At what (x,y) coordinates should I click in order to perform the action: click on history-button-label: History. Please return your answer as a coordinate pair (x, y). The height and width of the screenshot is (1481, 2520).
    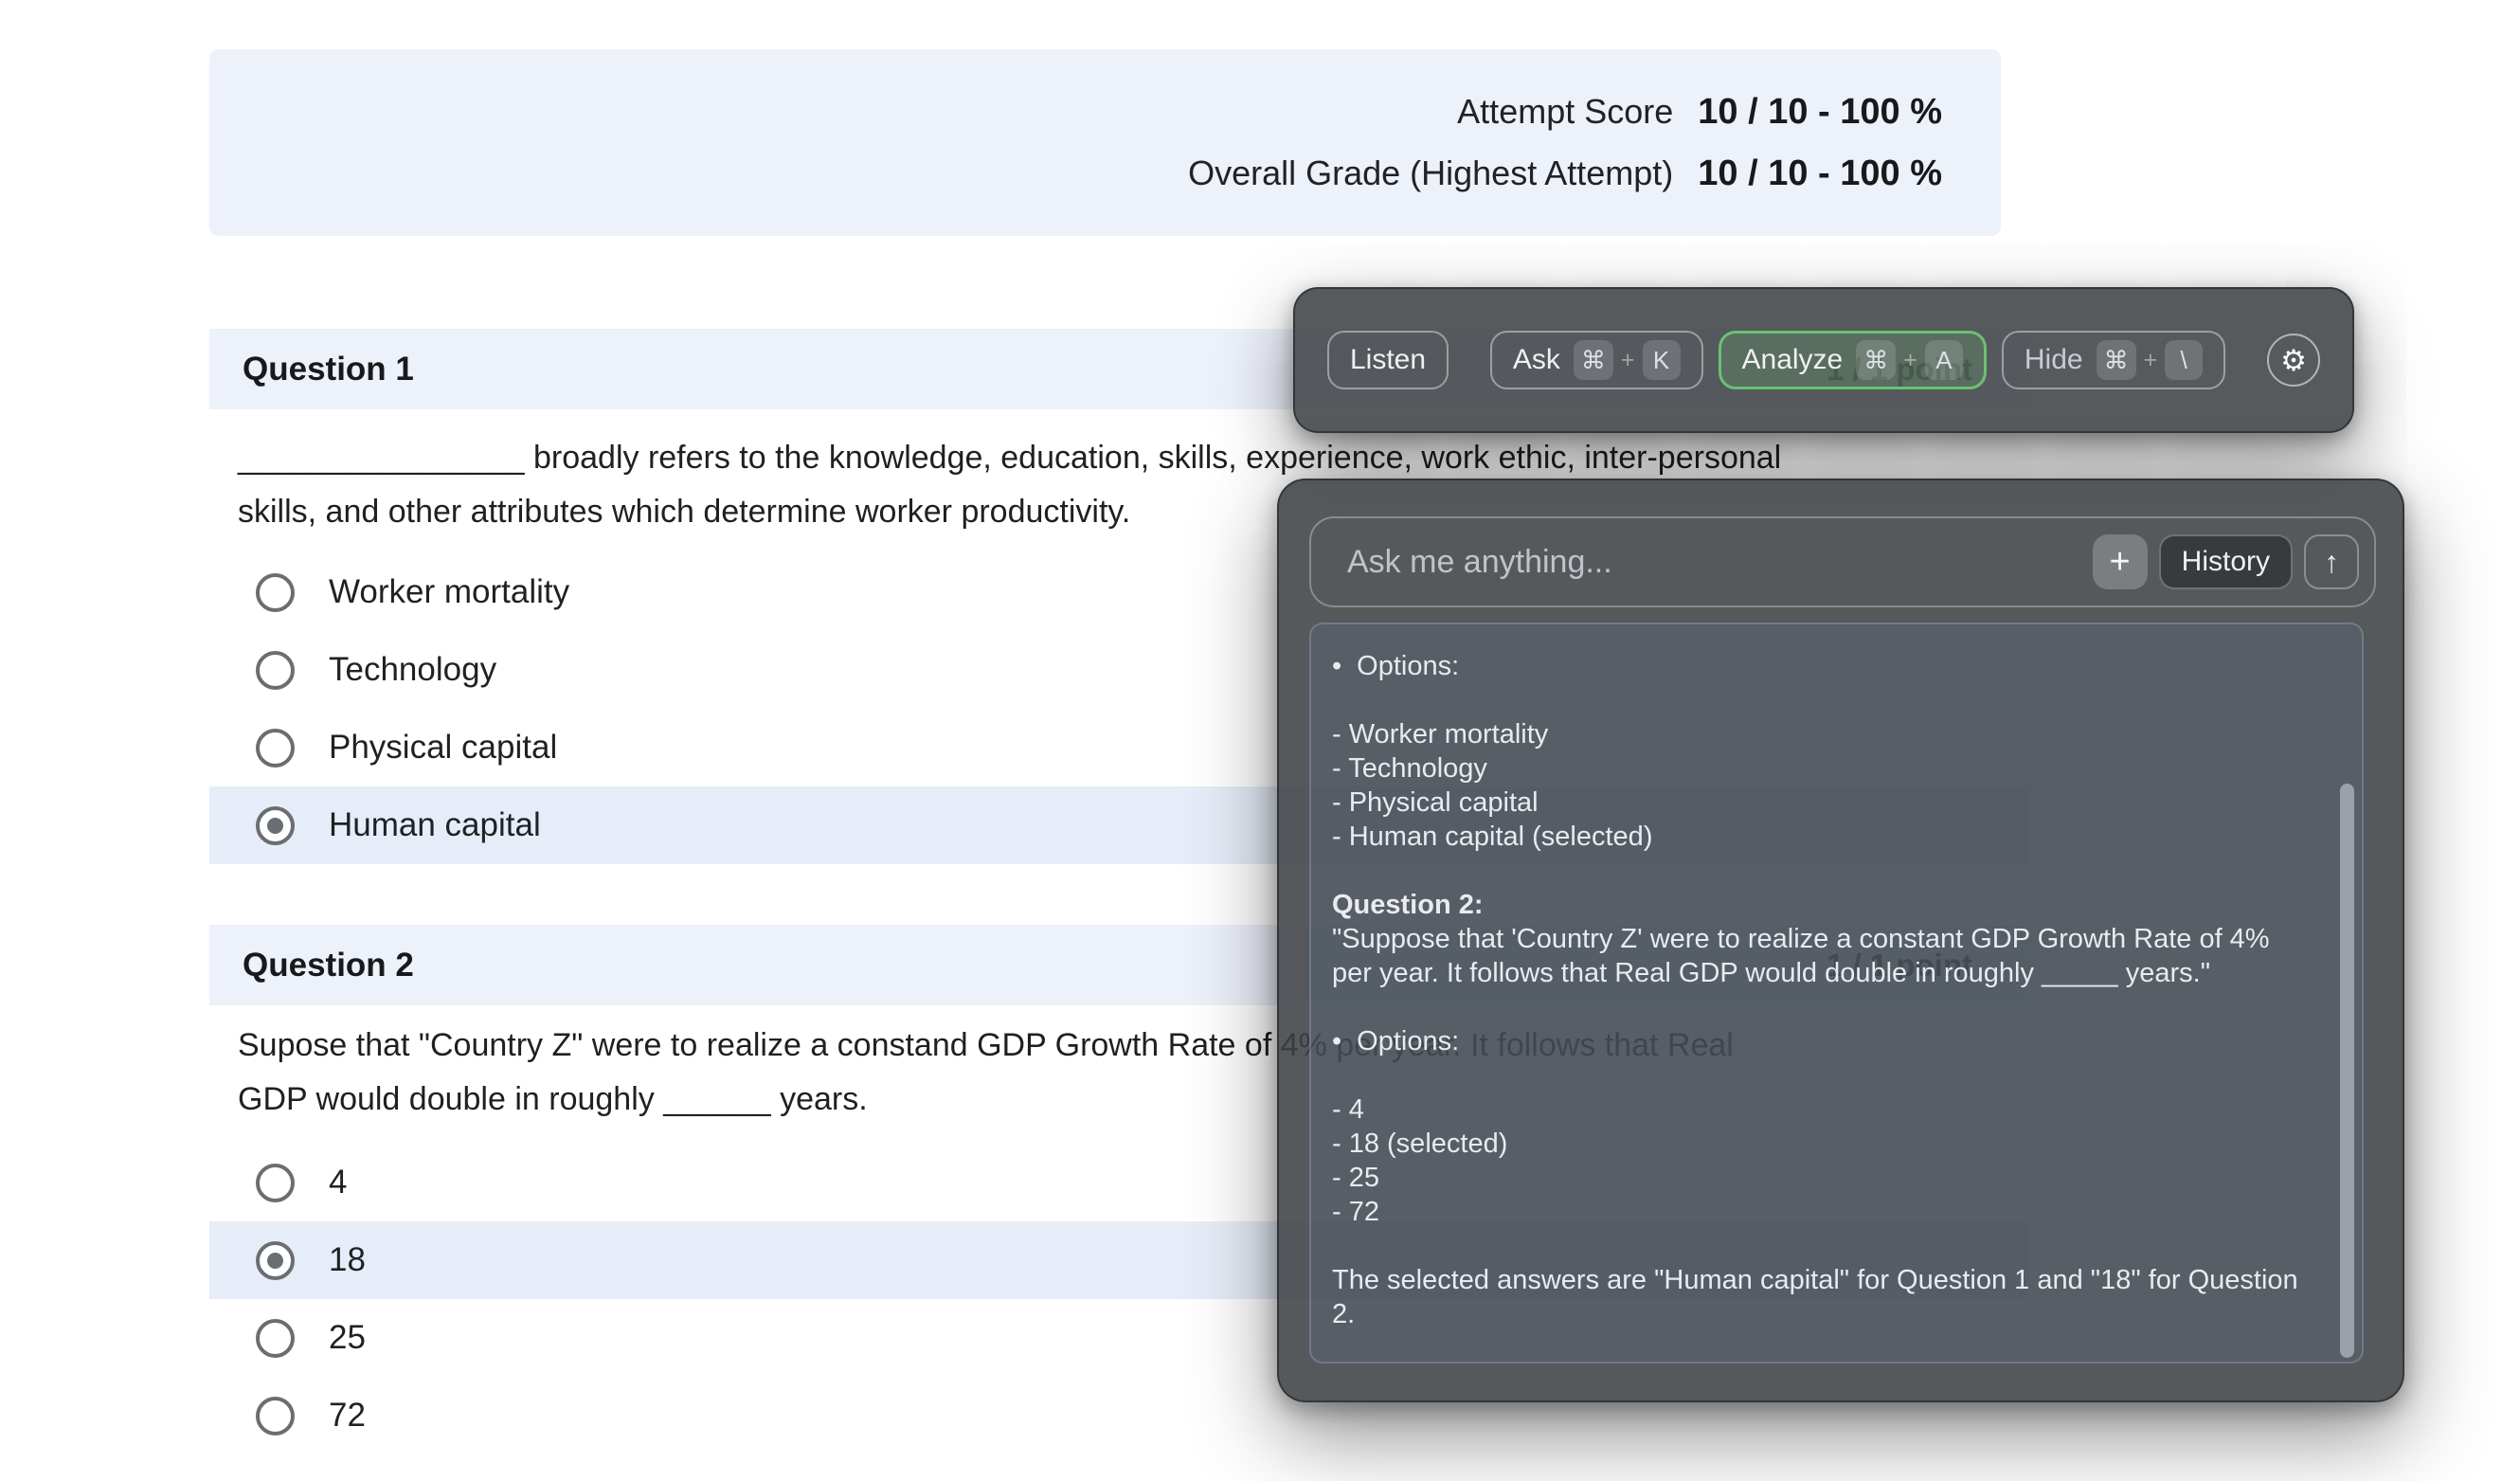
    Looking at the image, I should click on (2225, 561).